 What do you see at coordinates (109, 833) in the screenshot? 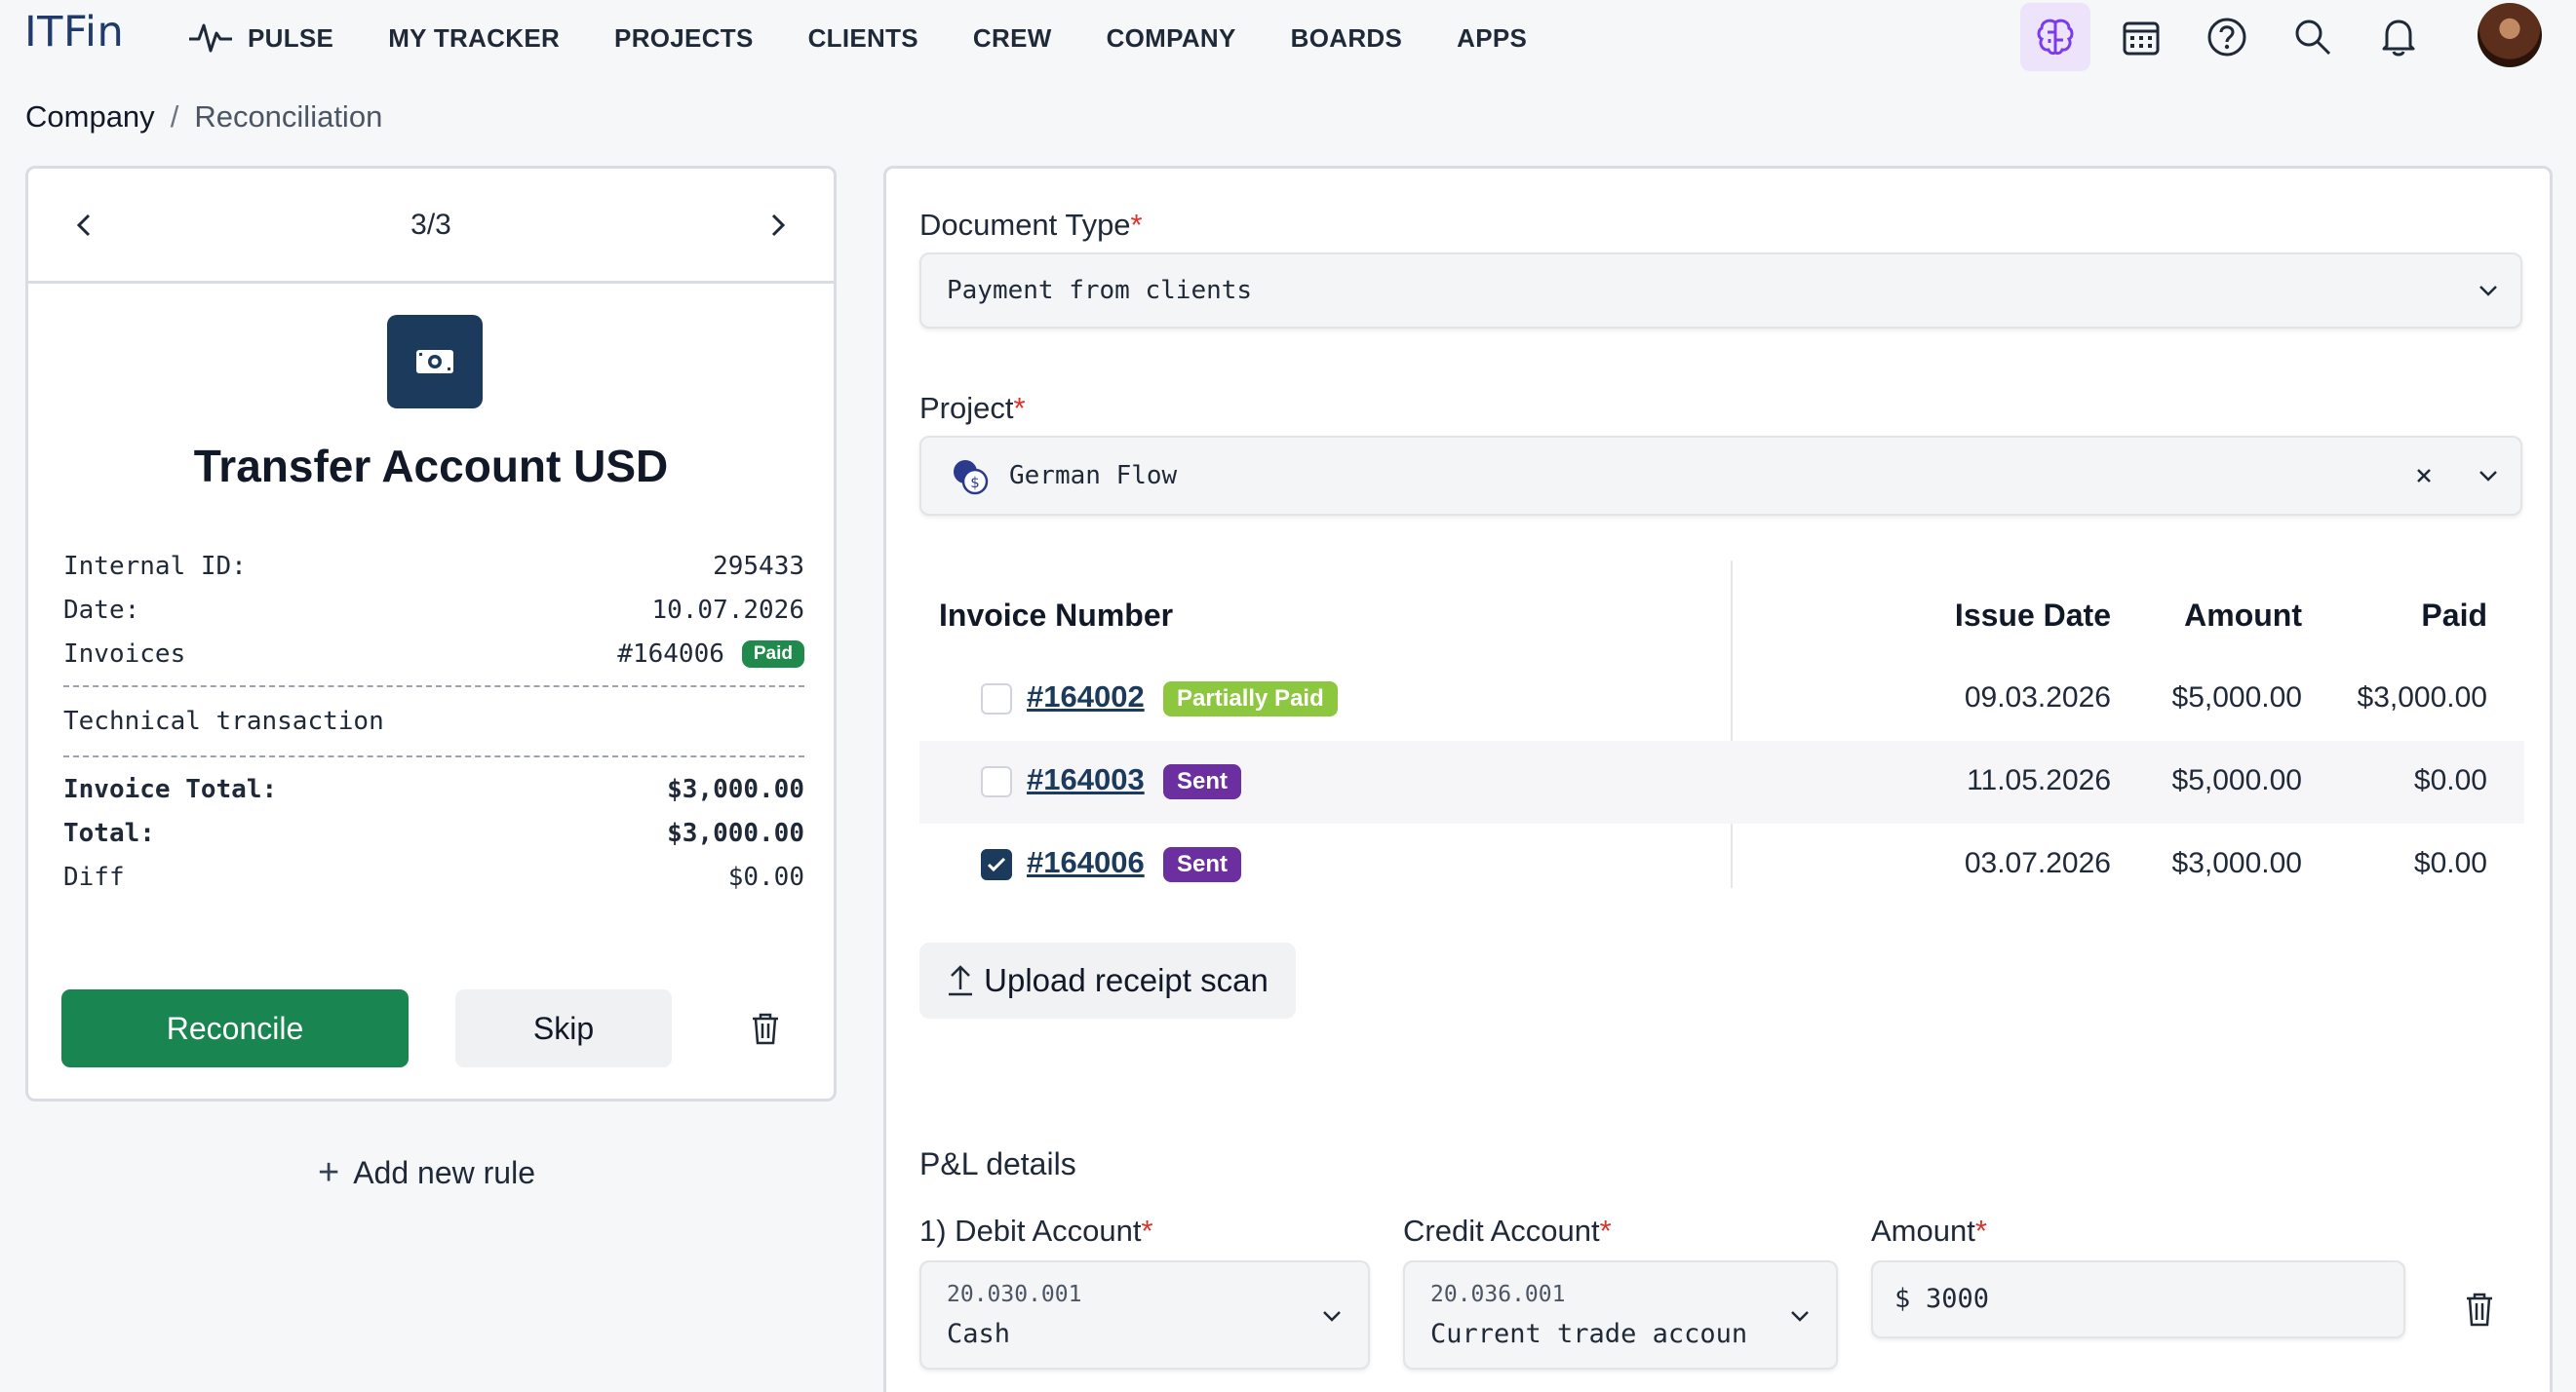
I see `total-label: Total:` at bounding box center [109, 833].